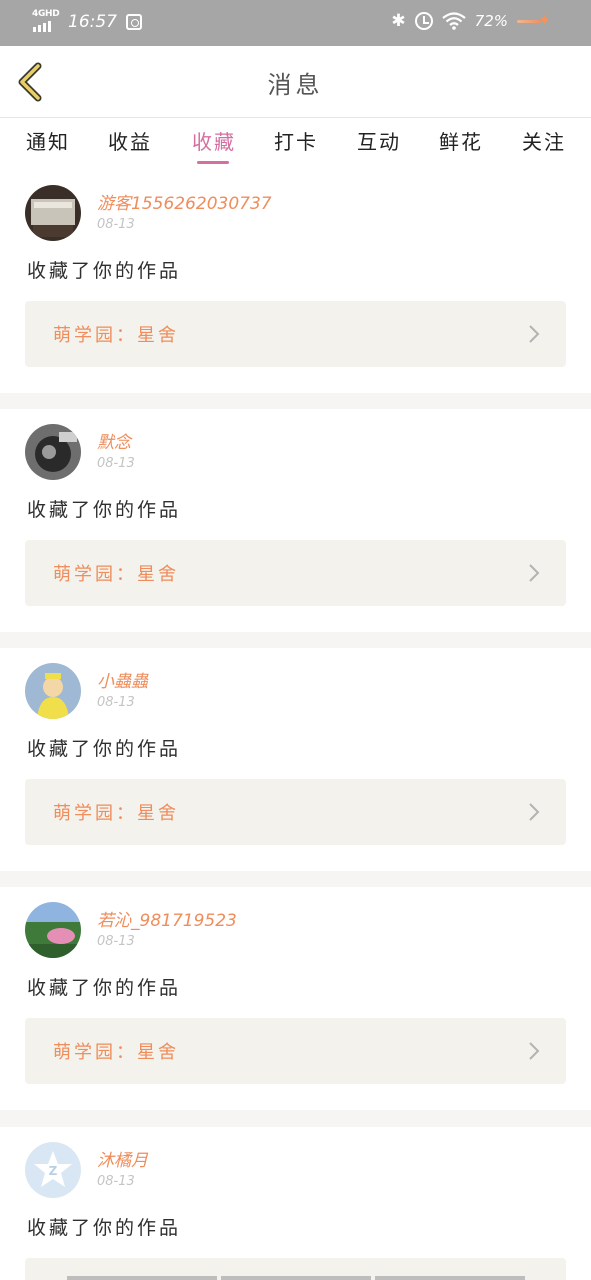  Describe the element at coordinates (295, 1203) in the screenshot. I see `message-item: Z 沐橘月 08-13 收藏了你的作品` at that location.